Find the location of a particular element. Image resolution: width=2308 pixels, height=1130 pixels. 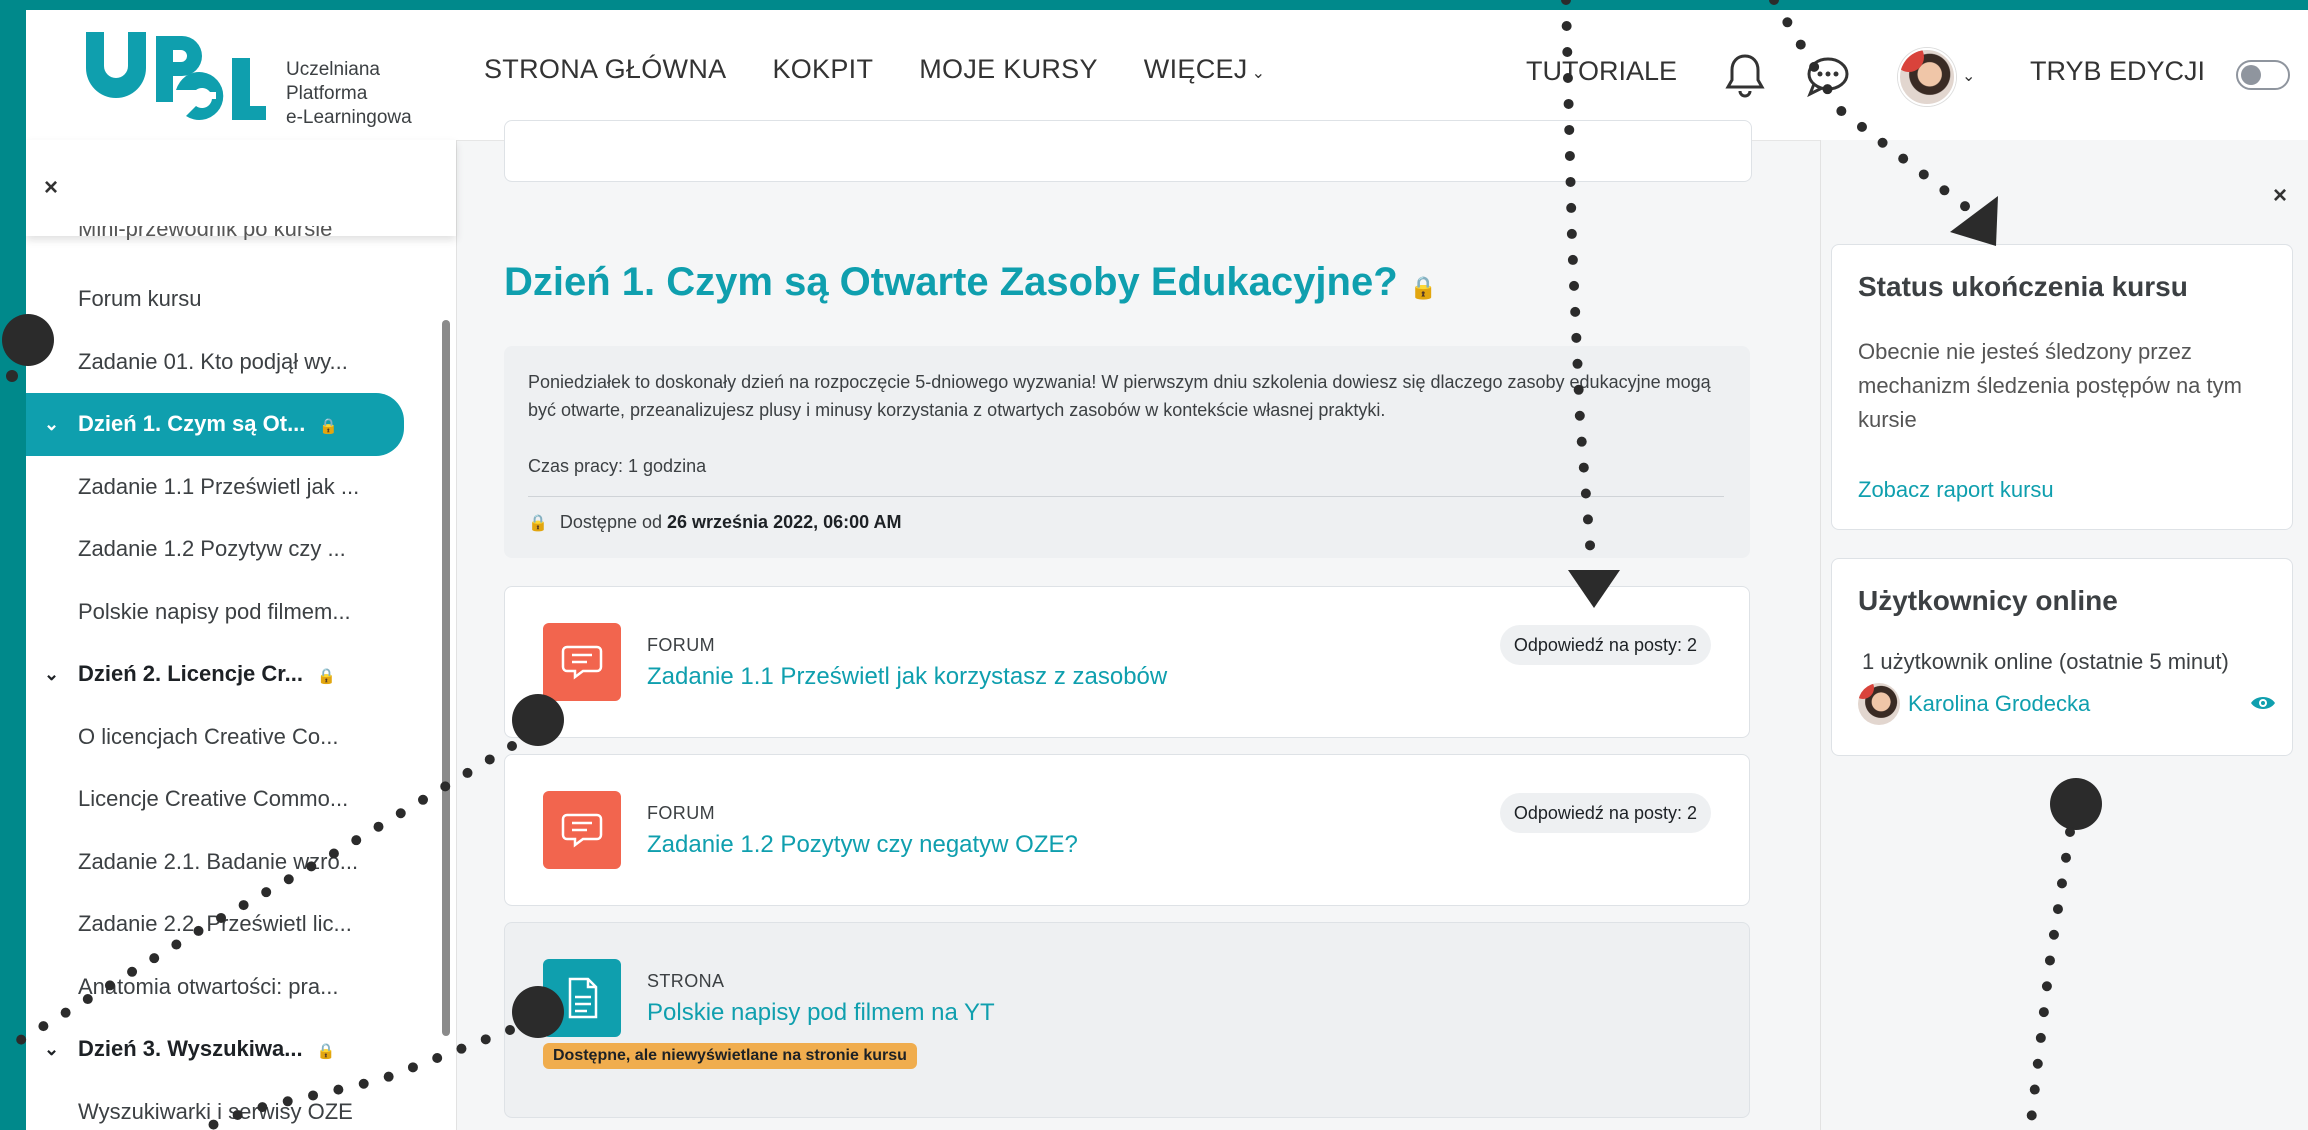

bell-icon is located at coordinates (1745, 75).